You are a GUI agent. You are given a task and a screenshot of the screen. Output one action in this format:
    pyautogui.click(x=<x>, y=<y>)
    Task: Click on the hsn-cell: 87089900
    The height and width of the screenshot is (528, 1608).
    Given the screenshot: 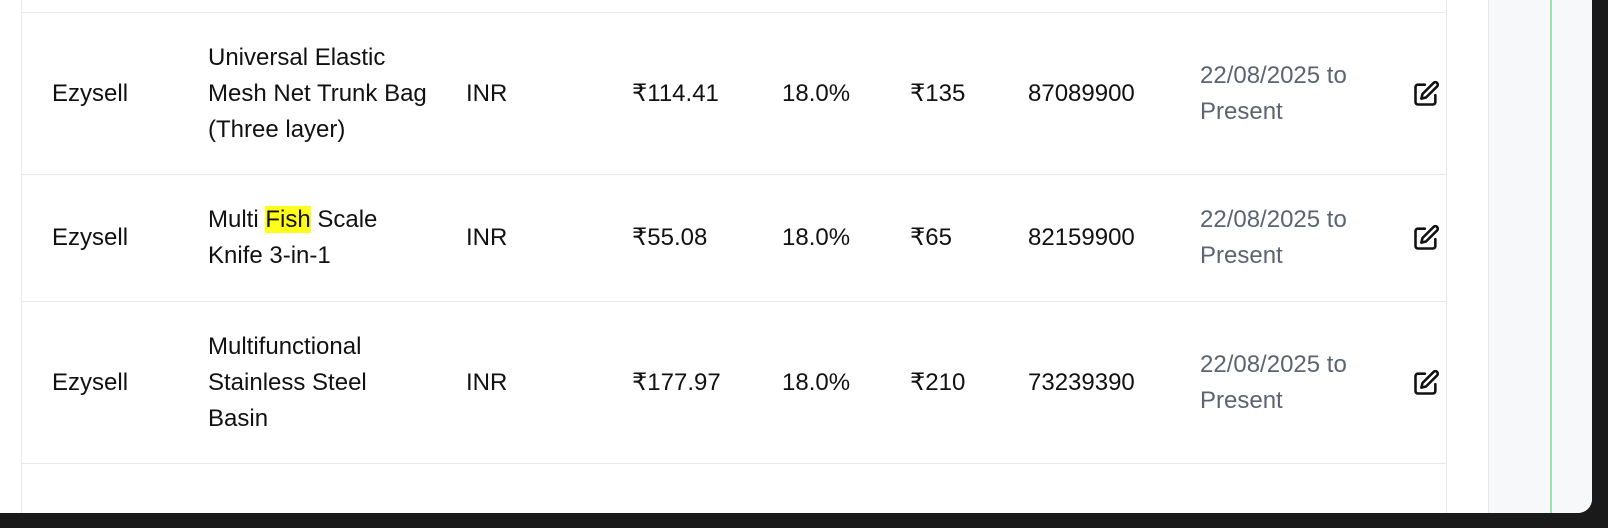 What is the action you would take?
    pyautogui.click(x=1103, y=93)
    